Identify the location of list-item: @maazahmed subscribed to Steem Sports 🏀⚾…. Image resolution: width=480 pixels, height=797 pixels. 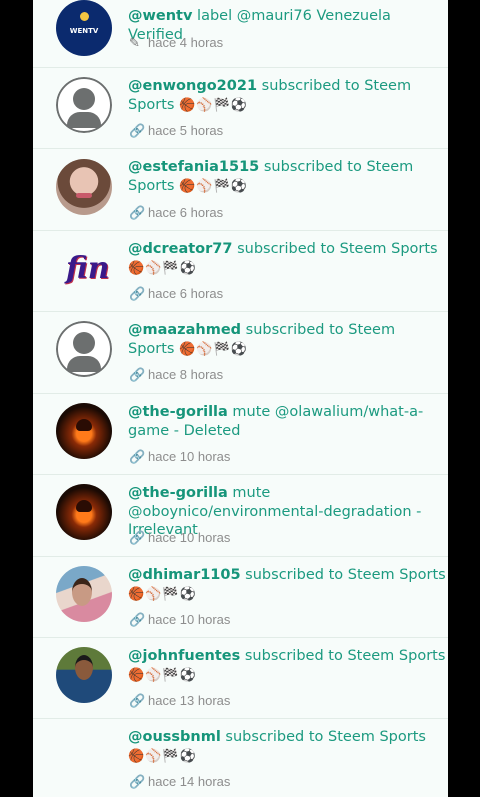
(240, 353).